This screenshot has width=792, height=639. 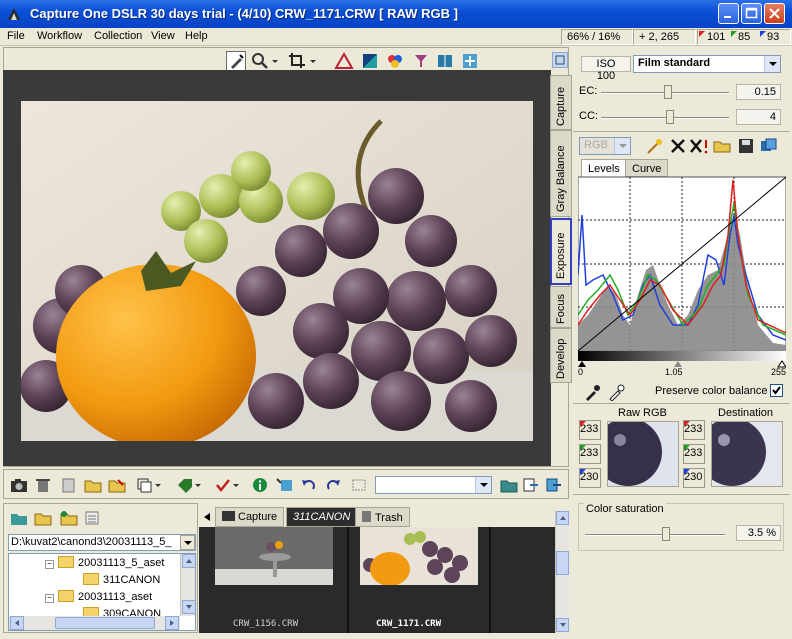 What do you see at coordinates (509, 485) in the screenshot?
I see `folder-icon` at bounding box center [509, 485].